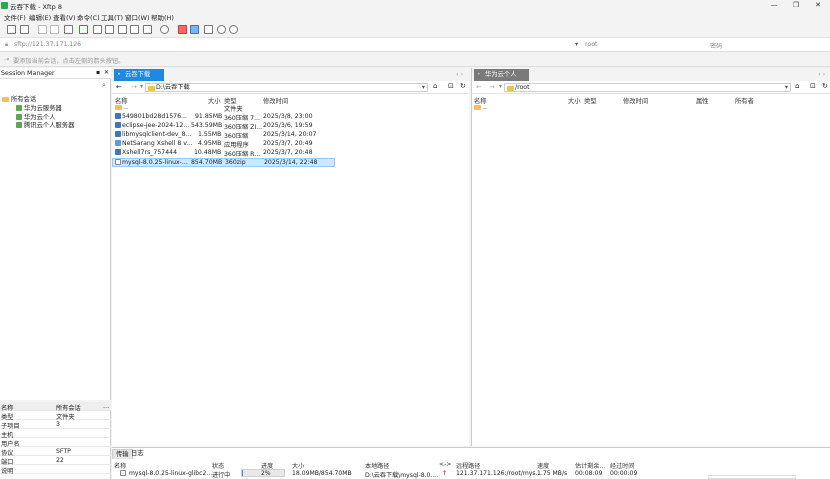 The width and height of the screenshot is (830, 479). What do you see at coordinates (104, 85) in the screenshot?
I see `search-icon: ⌕` at bounding box center [104, 85].